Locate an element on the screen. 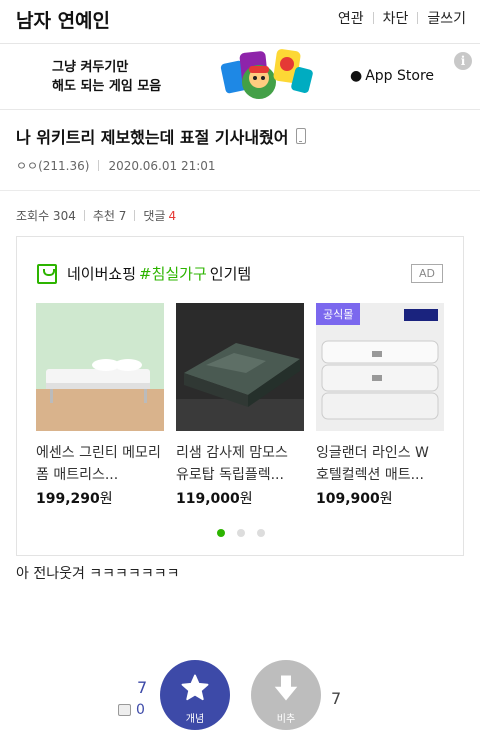 Image resolution: width=480 pixels, height=739 pixels. shopping-hashtag: #침실가구 is located at coordinates (173, 274).